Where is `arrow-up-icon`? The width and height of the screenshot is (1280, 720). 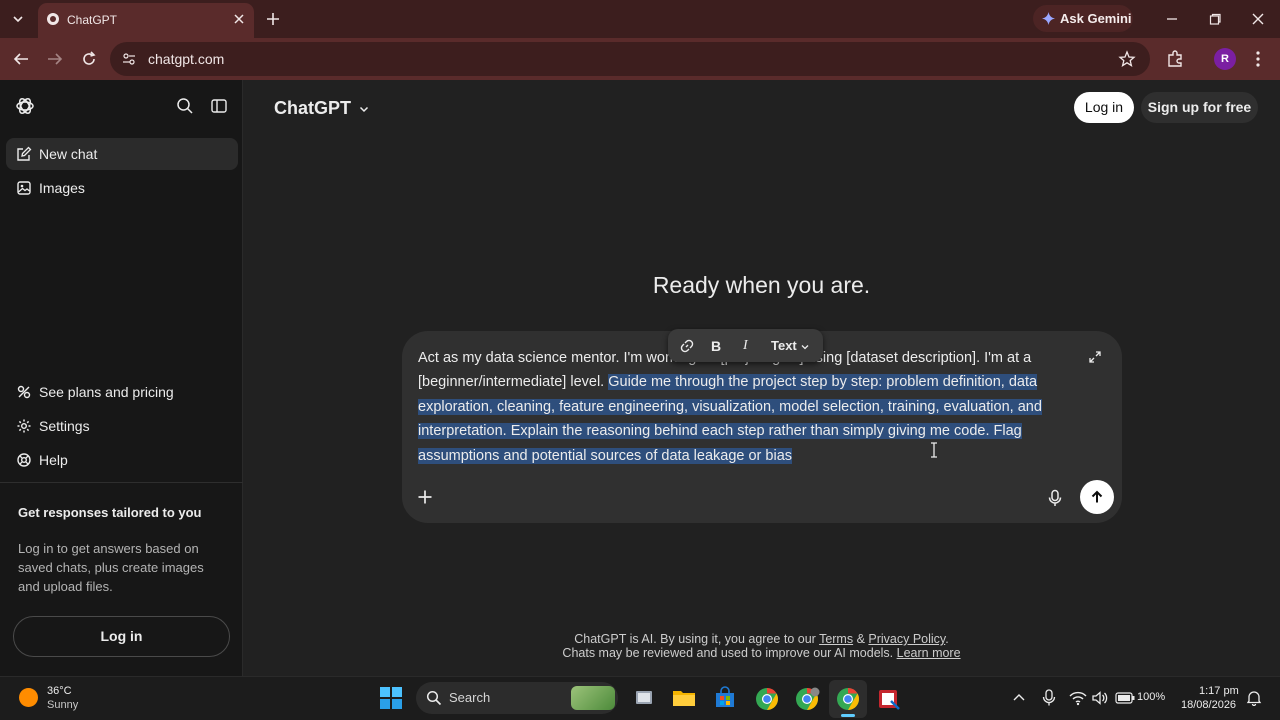
arrow-up-icon is located at coordinates (1097, 496).